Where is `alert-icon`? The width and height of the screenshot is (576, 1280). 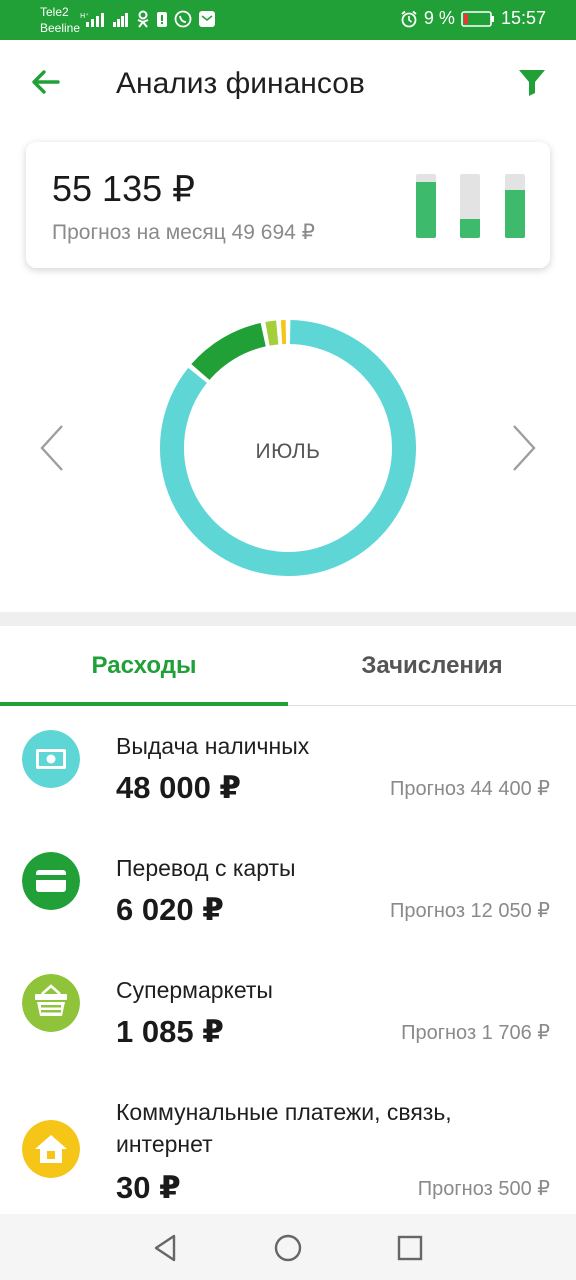
alert-icon is located at coordinates (162, 19).